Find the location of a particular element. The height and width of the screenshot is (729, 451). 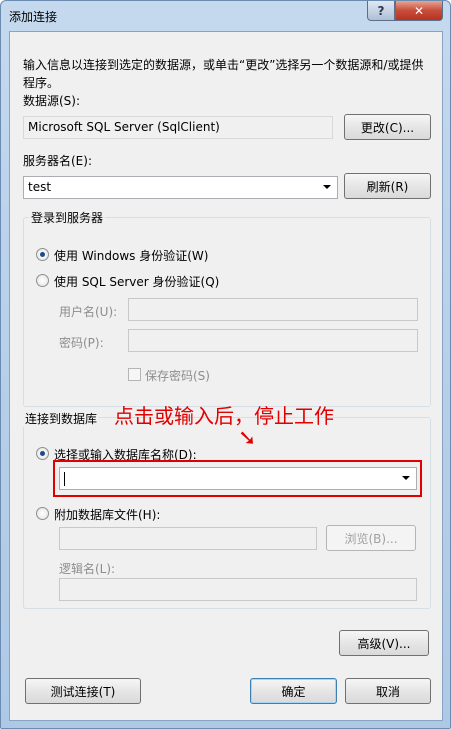

select-database-radio is located at coordinates (42, 453).